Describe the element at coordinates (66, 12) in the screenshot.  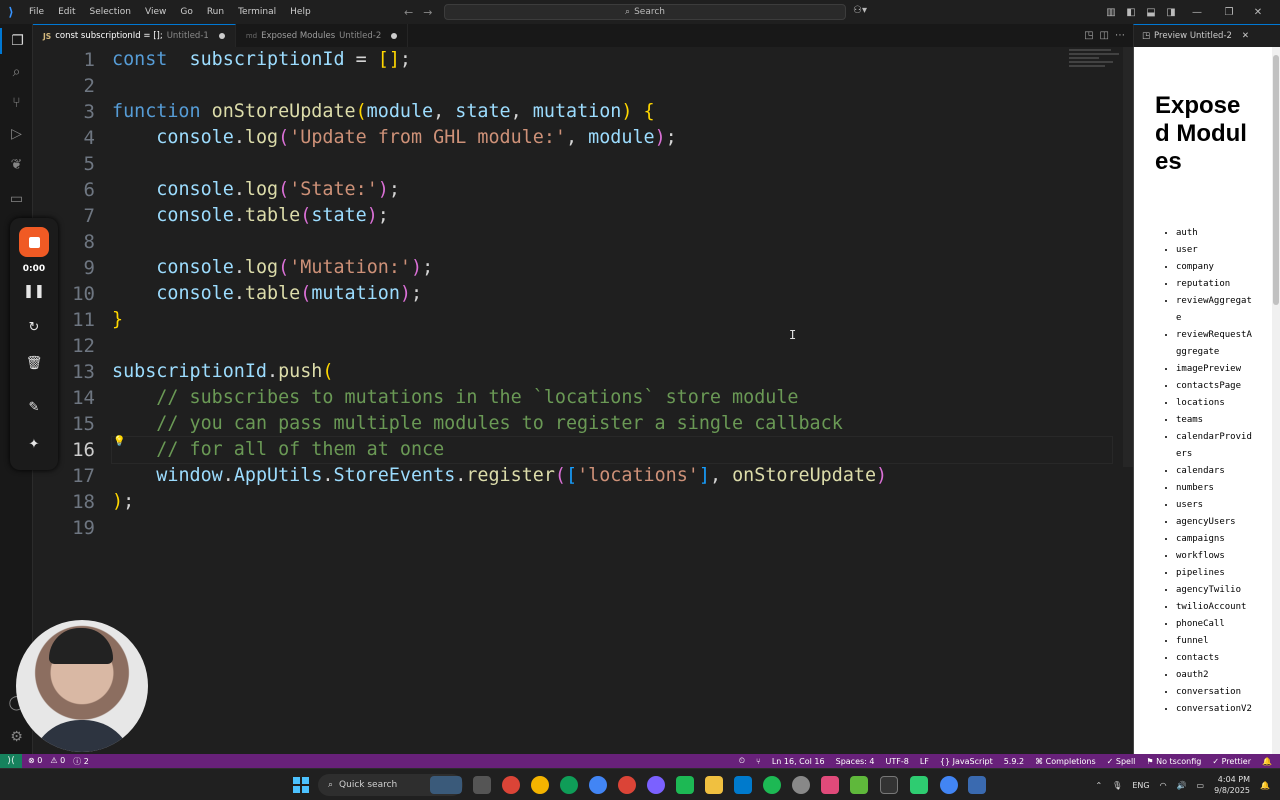
I see `menu-edit: Edit` at that location.